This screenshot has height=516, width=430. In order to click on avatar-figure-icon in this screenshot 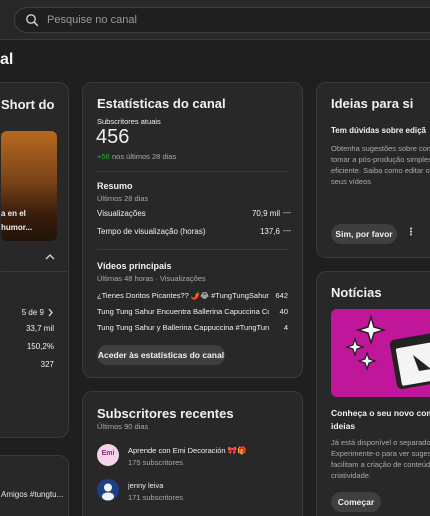, I will do `click(108, 492)`.